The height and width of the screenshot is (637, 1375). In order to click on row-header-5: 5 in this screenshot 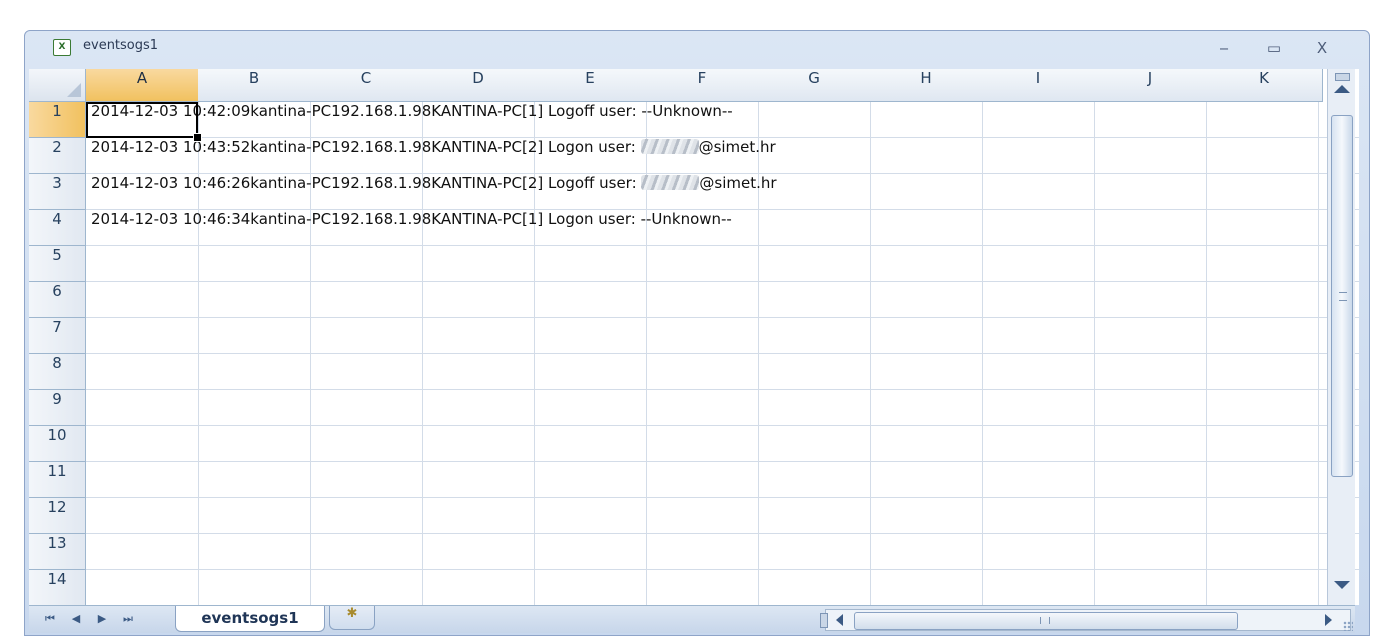, I will do `click(57, 264)`.